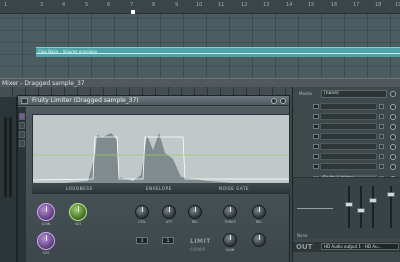 The width and height of the screenshot is (400, 262). What do you see at coordinates (46, 224) in the screenshot?
I see `gain-label: GAIN` at bounding box center [46, 224].